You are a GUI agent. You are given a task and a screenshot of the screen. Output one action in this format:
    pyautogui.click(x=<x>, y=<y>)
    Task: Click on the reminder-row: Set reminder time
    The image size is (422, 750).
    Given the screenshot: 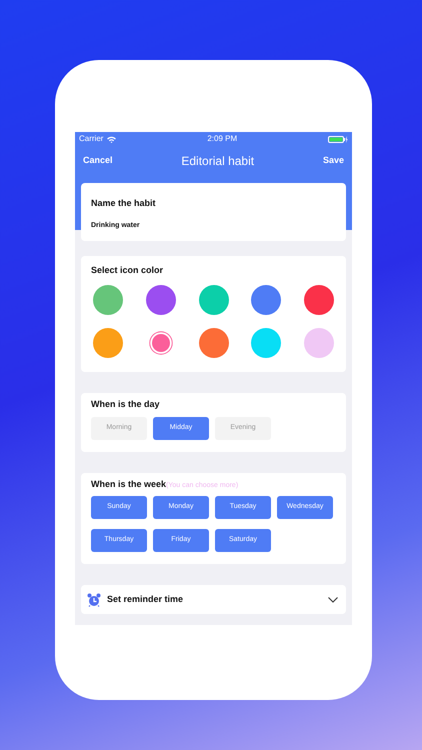 What is the action you would take?
    pyautogui.click(x=213, y=599)
    